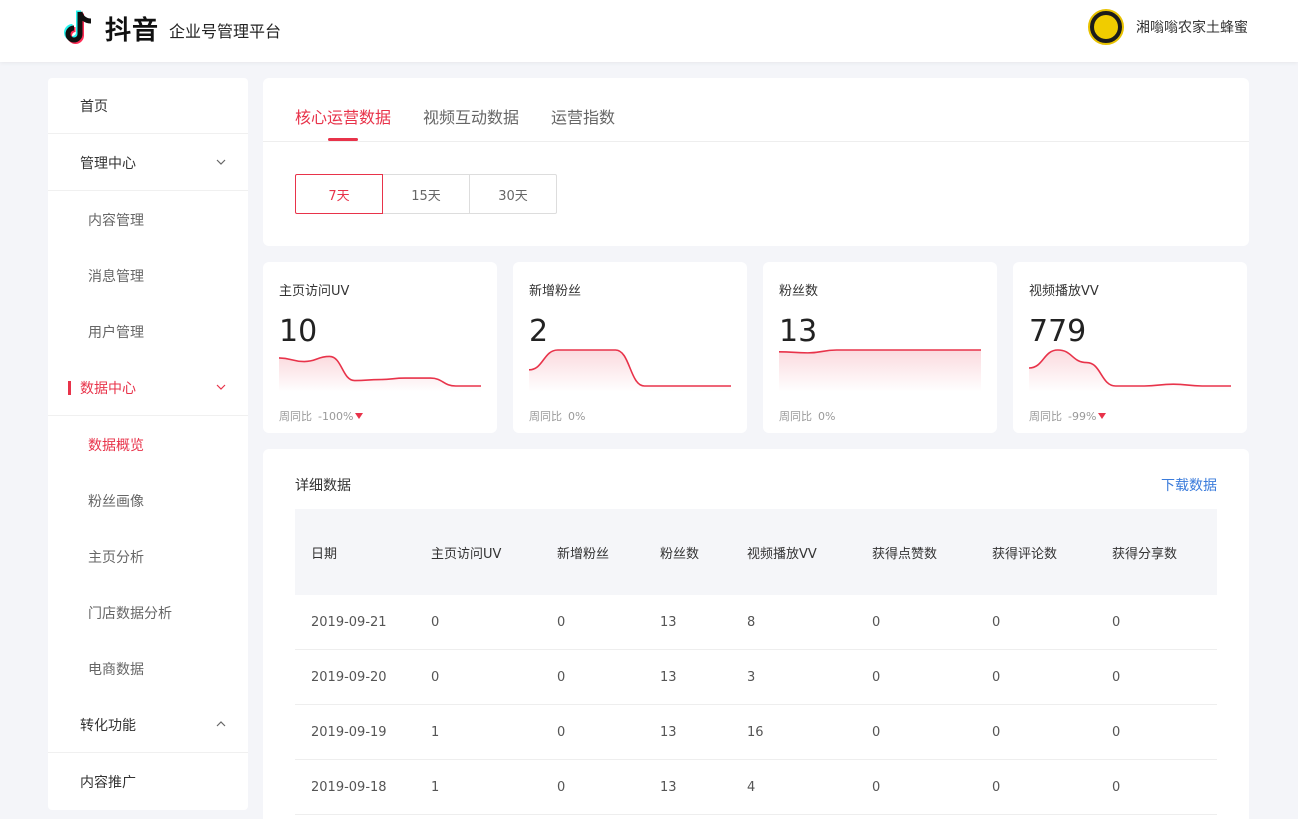 The height and width of the screenshot is (819, 1298). What do you see at coordinates (148, 501) in the screenshot?
I see `sidebar-item-fan-profile: 粉丝画像` at bounding box center [148, 501].